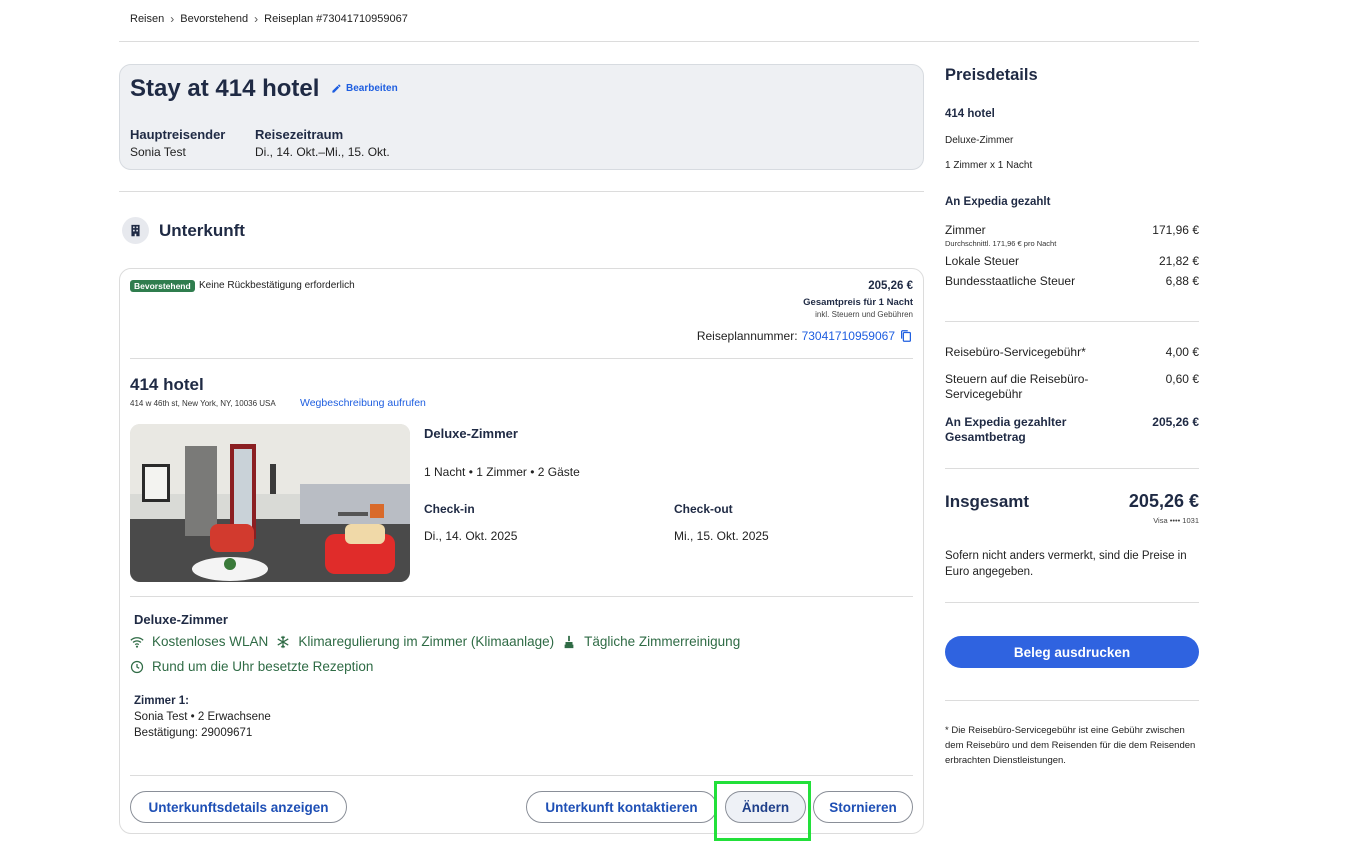 This screenshot has height=868, width=1370. What do you see at coordinates (1182, 281) in the screenshot?
I see `state-tax-value: 6,88 €` at bounding box center [1182, 281].